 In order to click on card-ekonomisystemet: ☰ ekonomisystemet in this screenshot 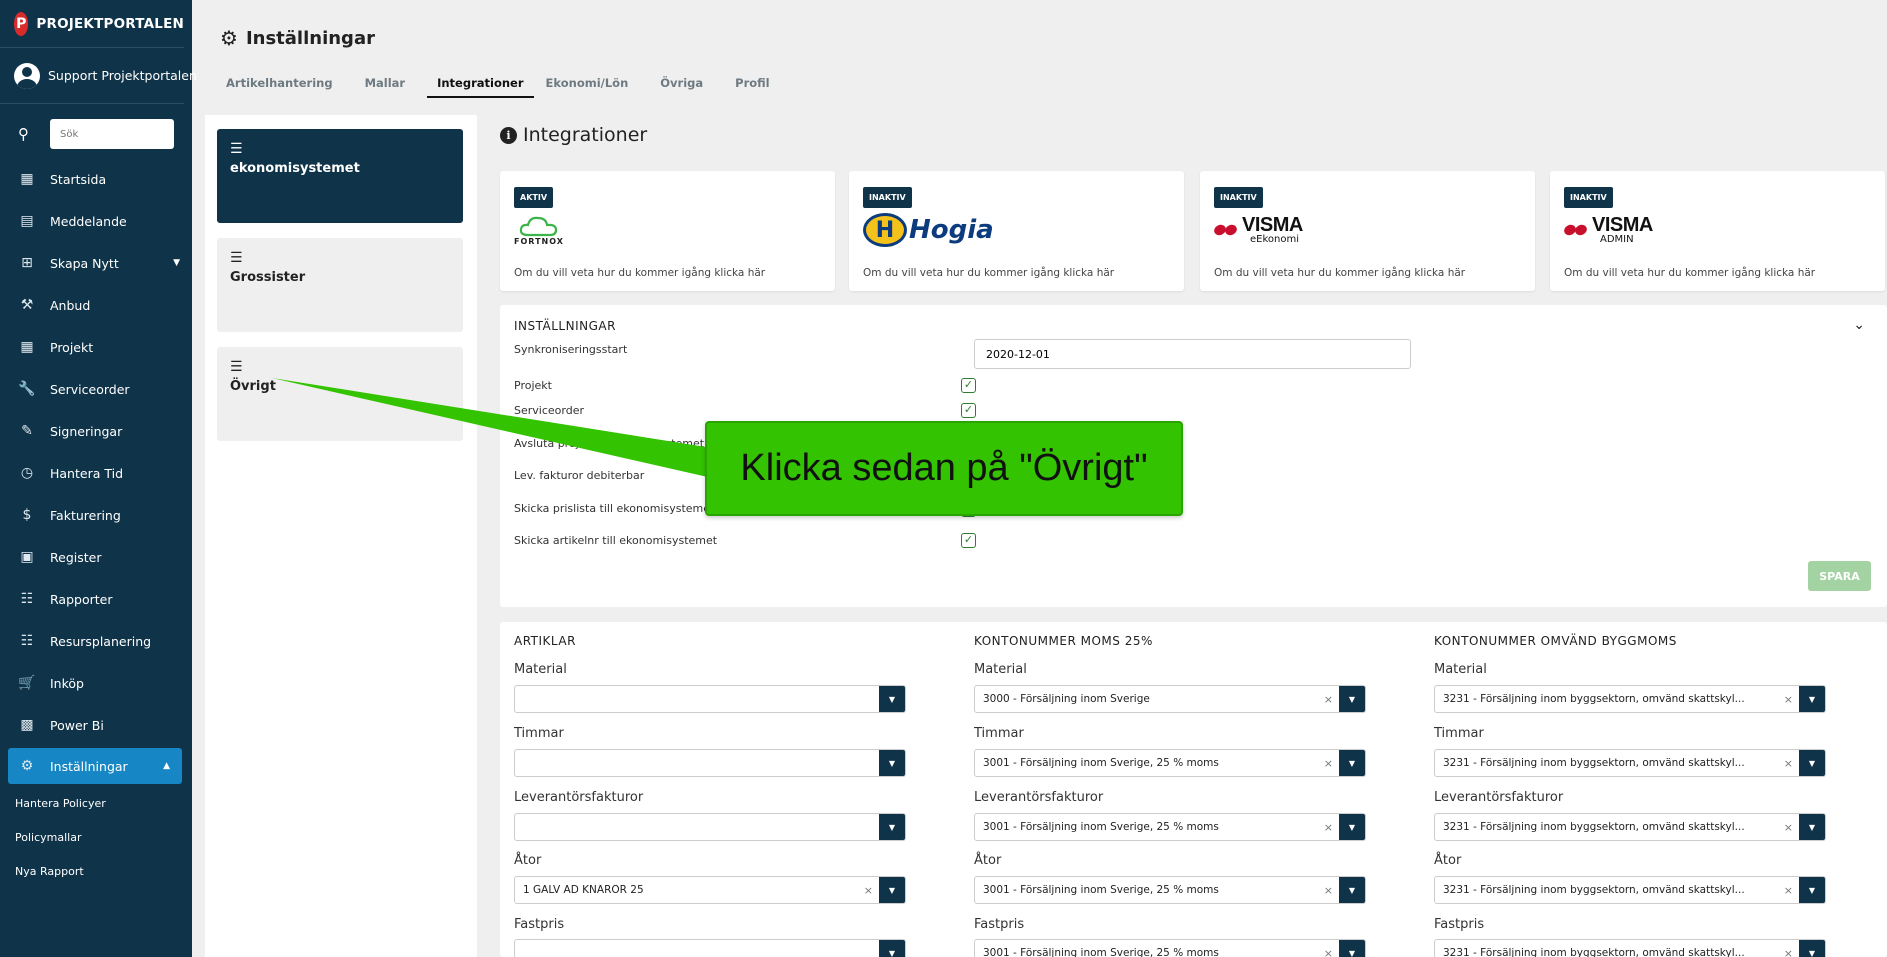, I will do `click(340, 176)`.